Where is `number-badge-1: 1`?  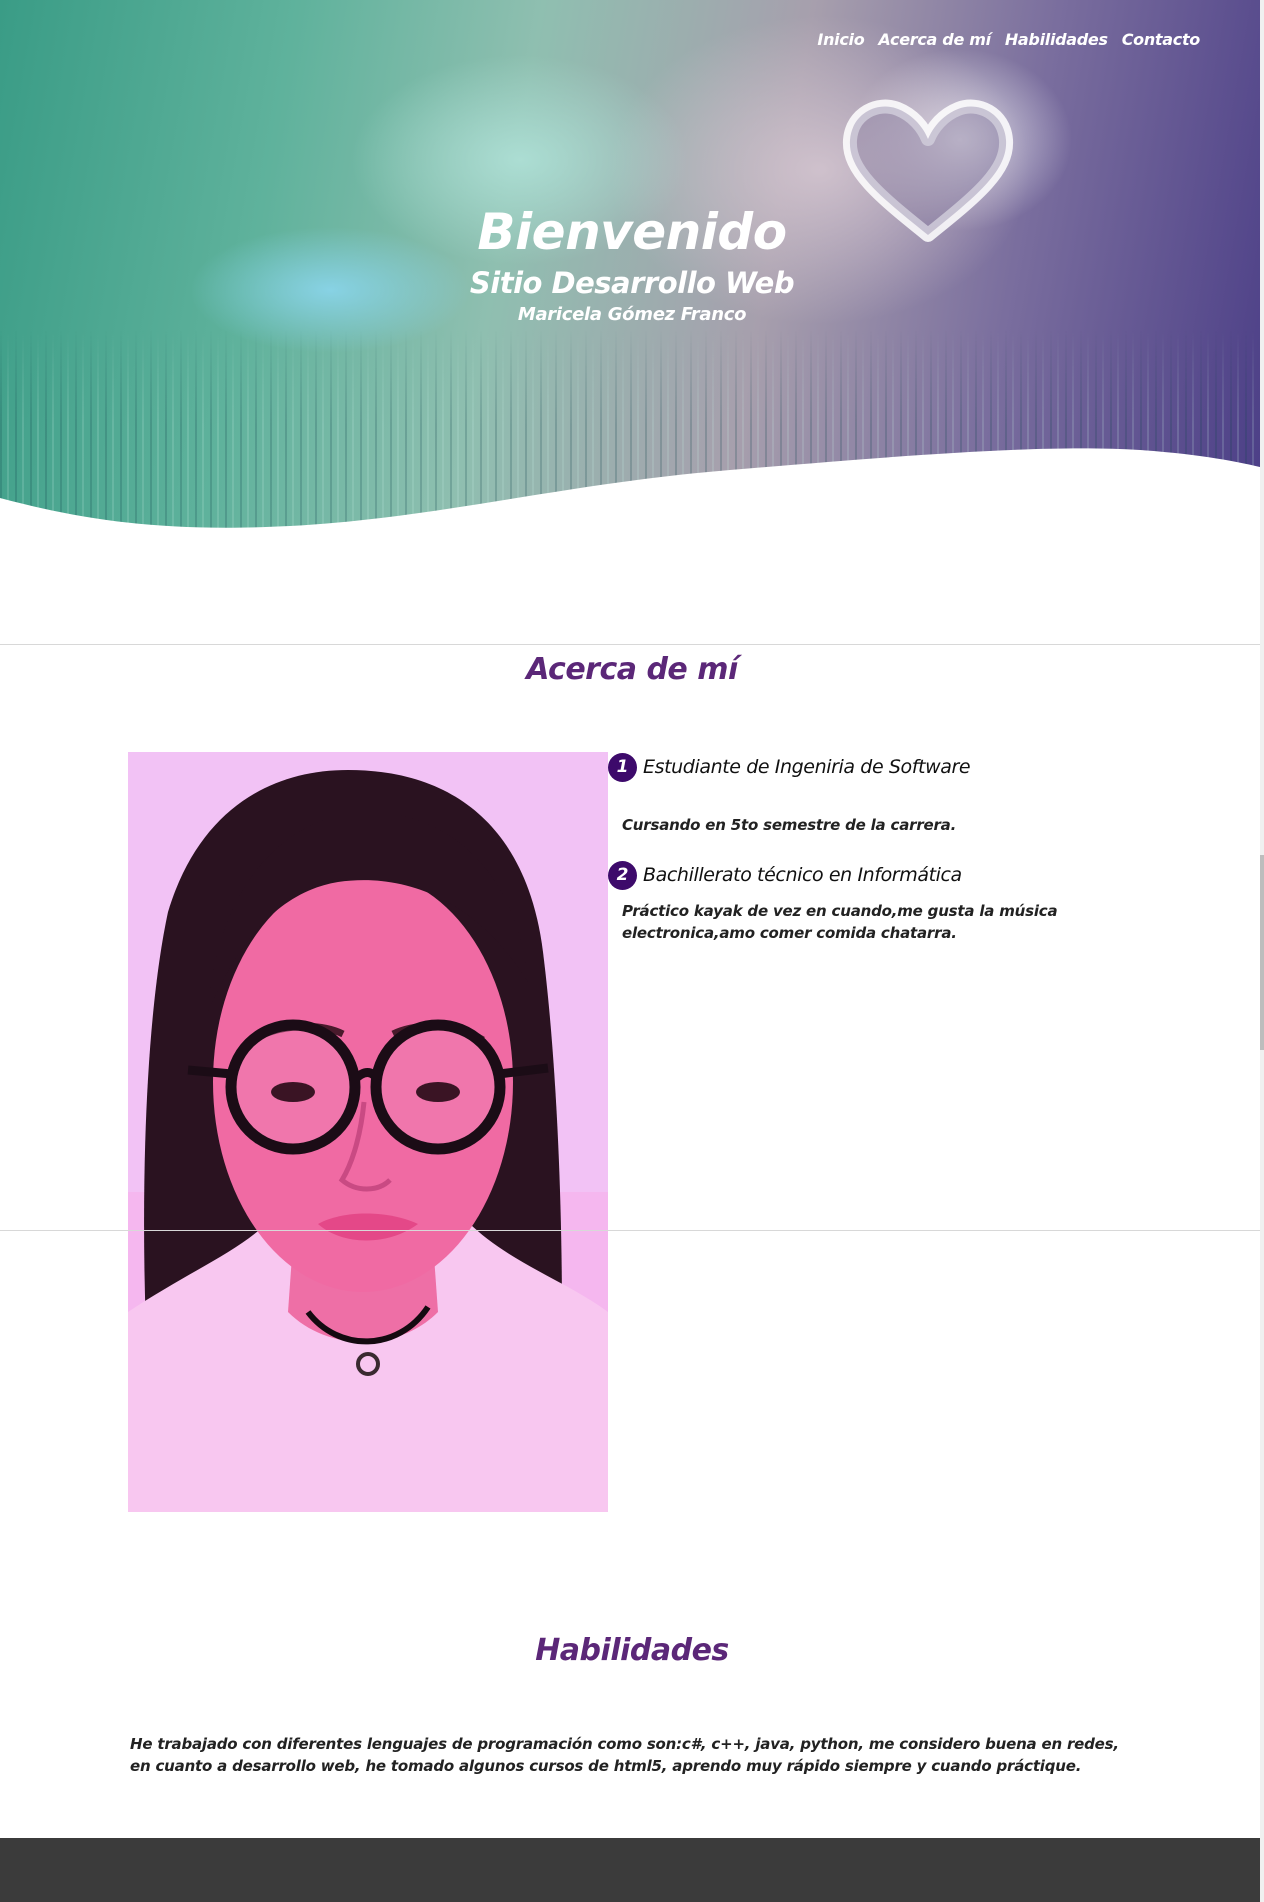
number-badge-1: 1 is located at coordinates (622, 767).